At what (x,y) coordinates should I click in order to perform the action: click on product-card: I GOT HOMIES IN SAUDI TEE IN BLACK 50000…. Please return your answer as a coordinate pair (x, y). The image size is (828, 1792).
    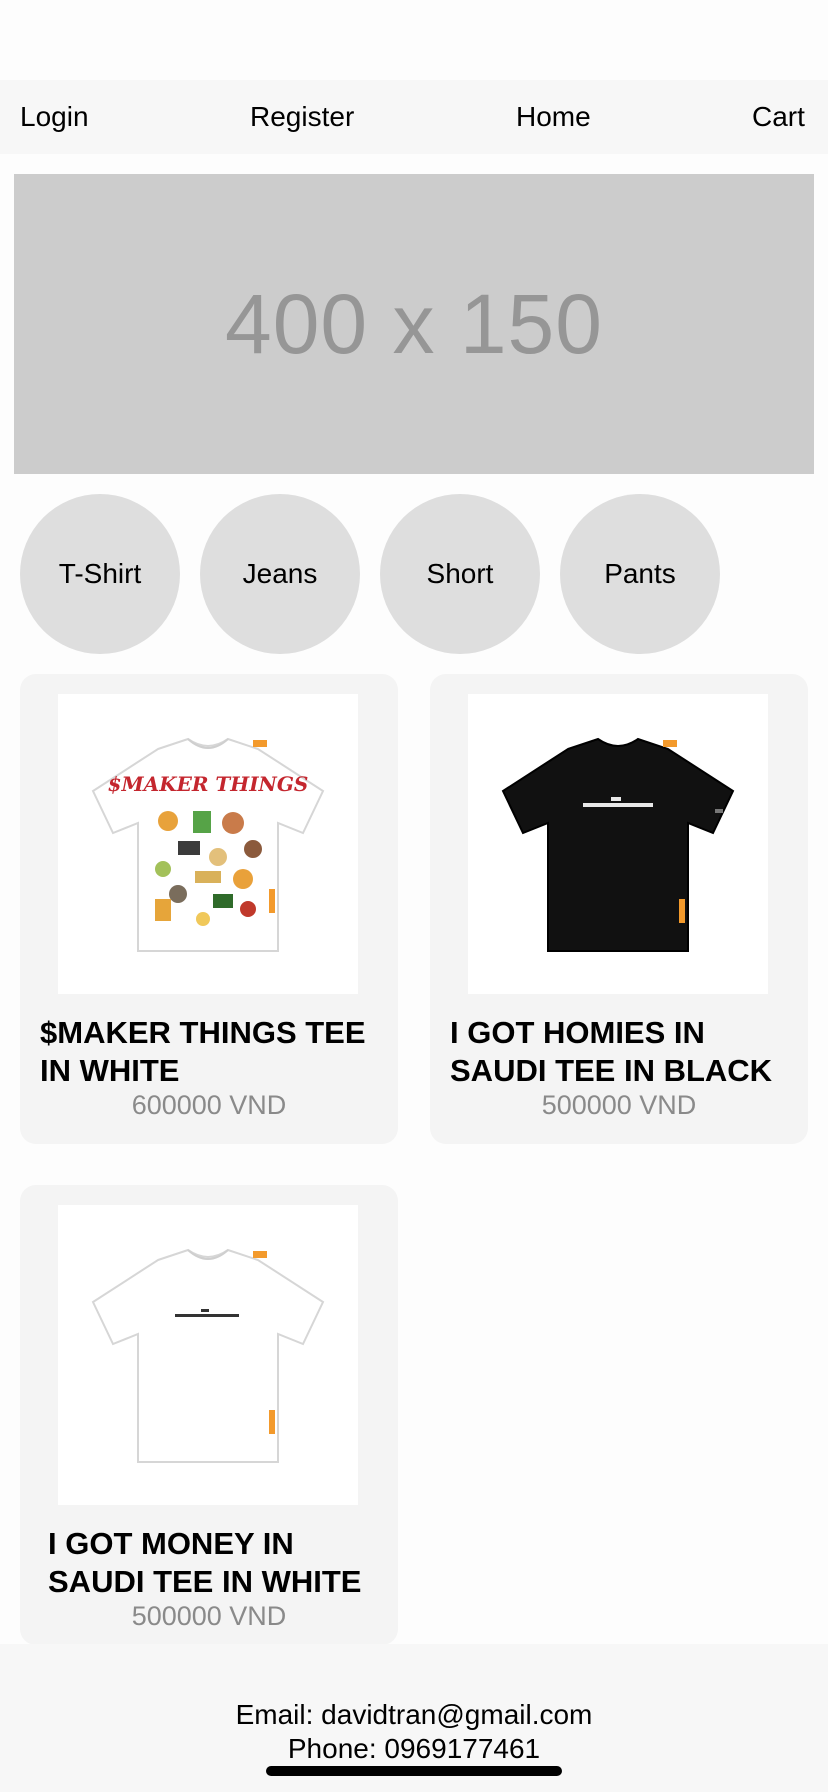
    Looking at the image, I should click on (619, 909).